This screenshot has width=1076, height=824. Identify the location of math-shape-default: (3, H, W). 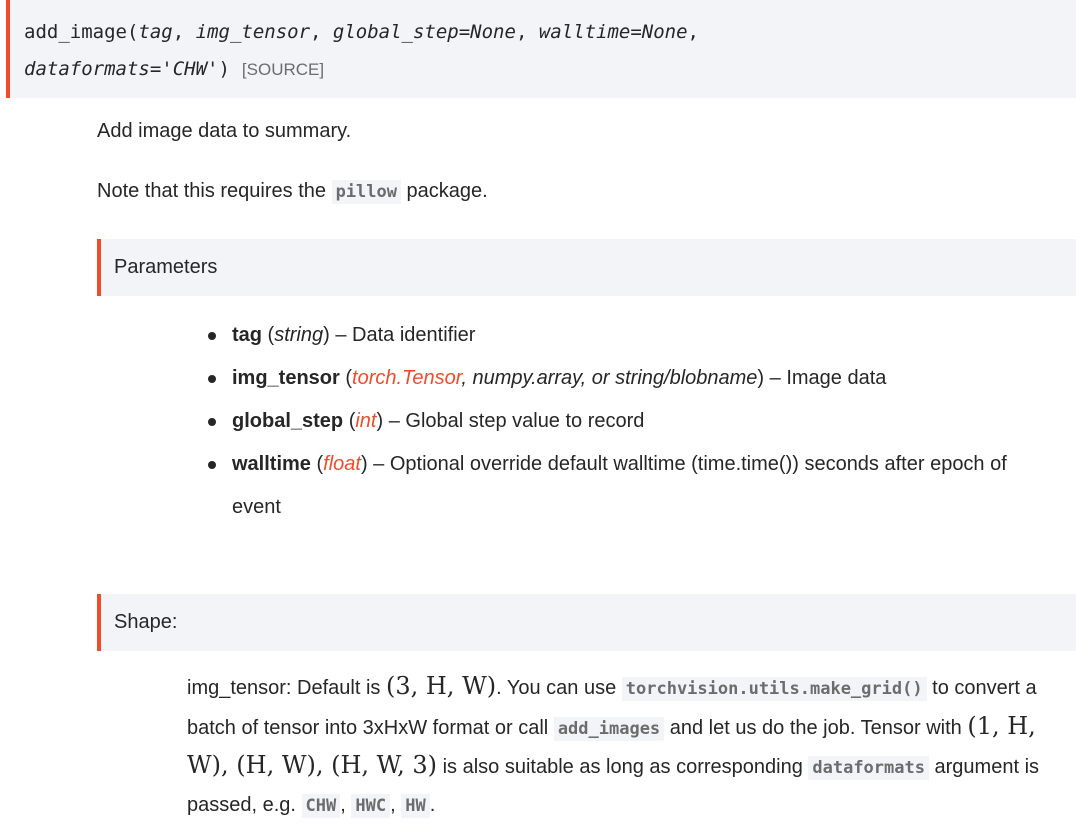
(441, 686).